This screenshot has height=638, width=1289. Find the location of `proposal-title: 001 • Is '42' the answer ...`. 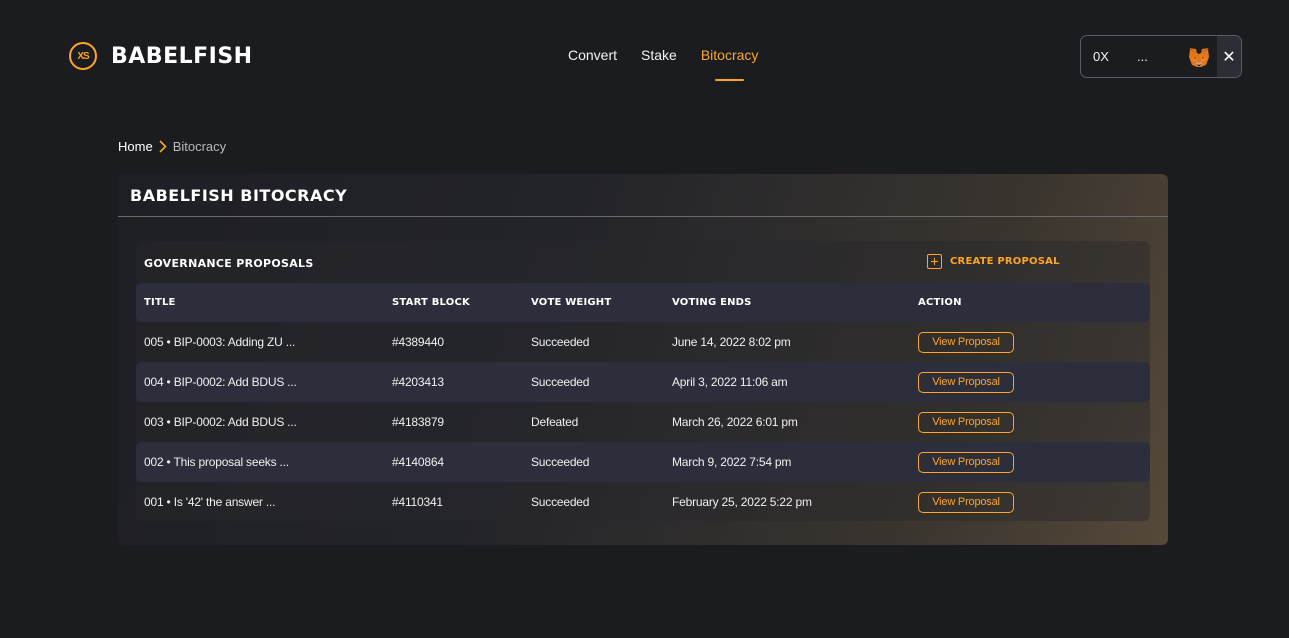

proposal-title: 001 • Is '42' the answer ... is located at coordinates (210, 502).